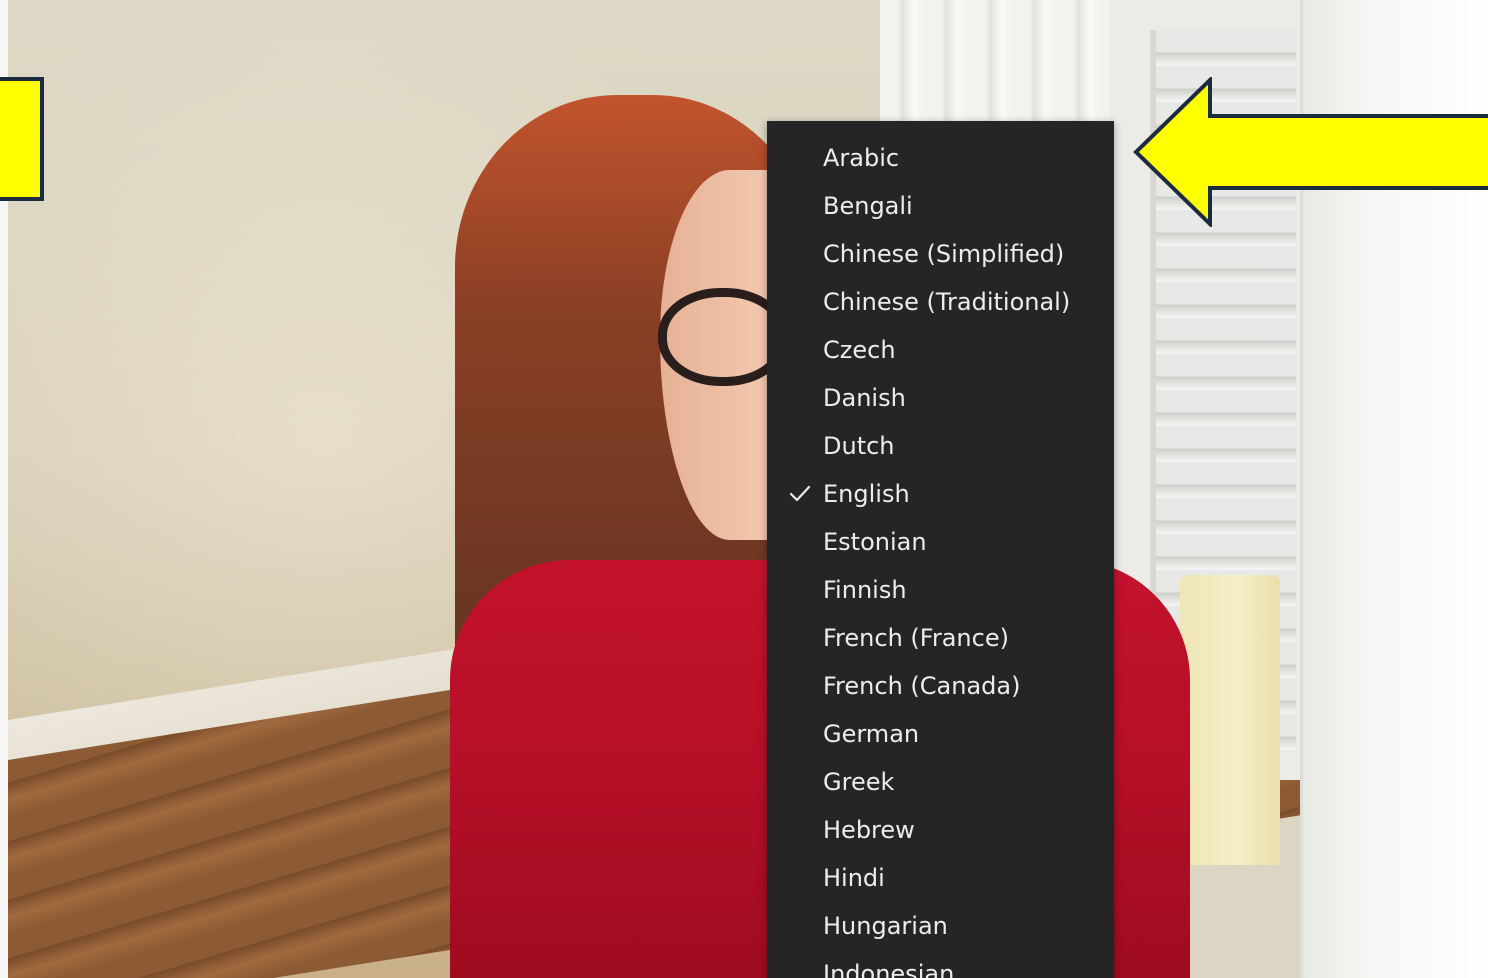  Describe the element at coordinates (940, 830) in the screenshot. I see `menu-item-hebrew: Hebrew` at that location.